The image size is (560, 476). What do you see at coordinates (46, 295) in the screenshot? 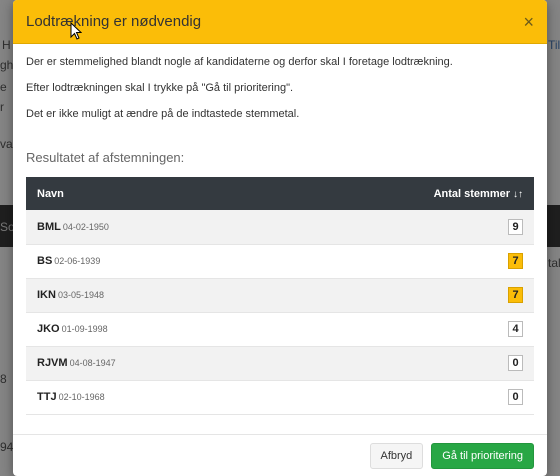
I see `candidate-name: IKN` at bounding box center [46, 295].